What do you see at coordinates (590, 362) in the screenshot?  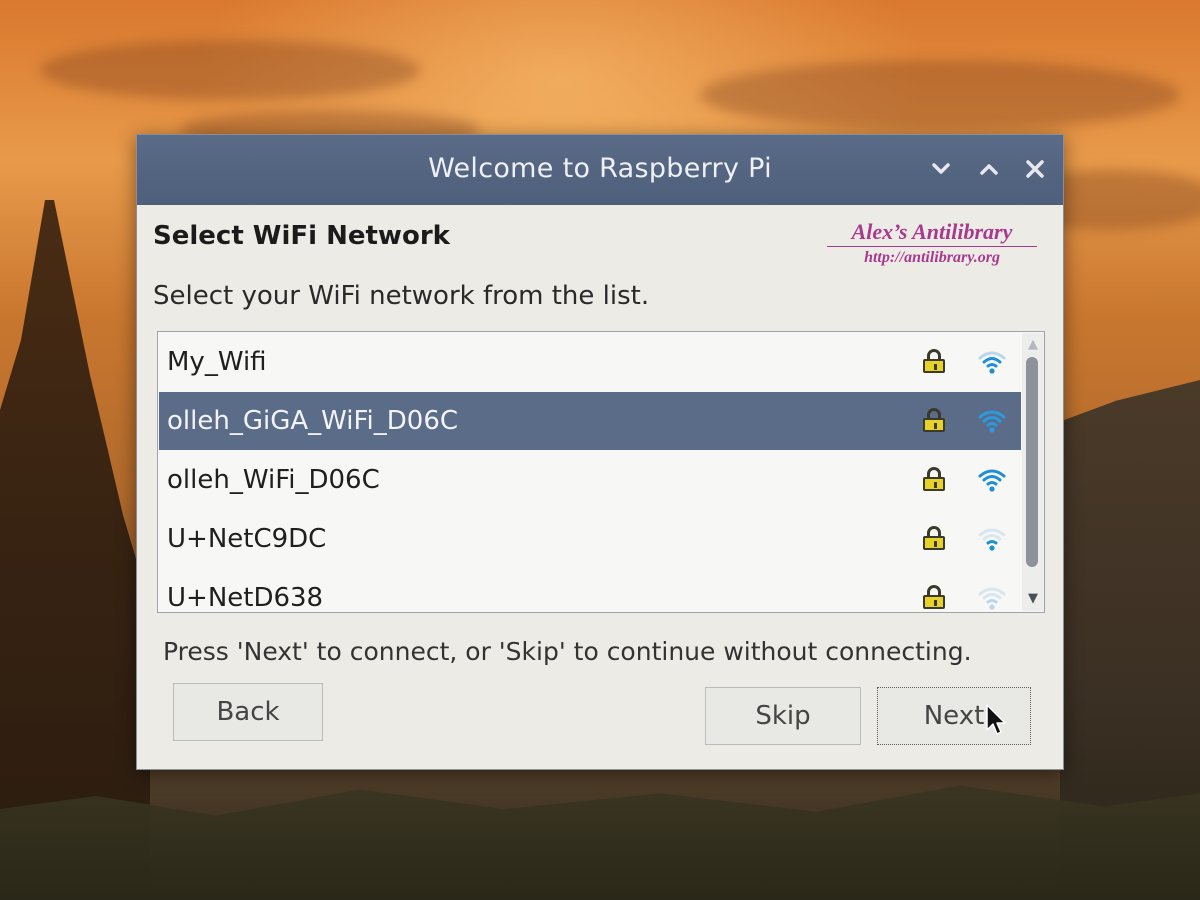 I see `network-row: My_Wifi` at bounding box center [590, 362].